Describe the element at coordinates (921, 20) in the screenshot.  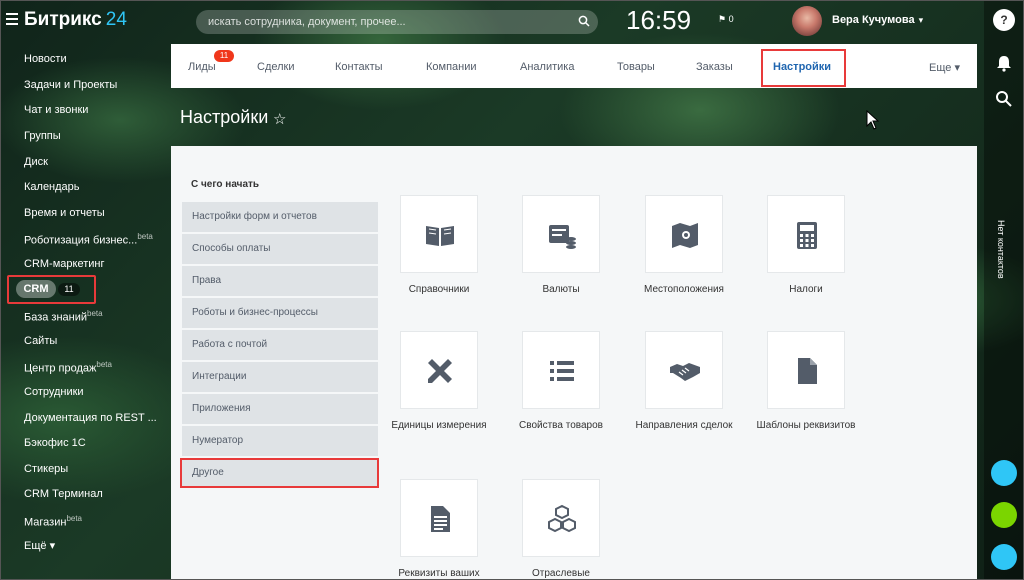
I see `chevron-down-icon: ▾` at that location.